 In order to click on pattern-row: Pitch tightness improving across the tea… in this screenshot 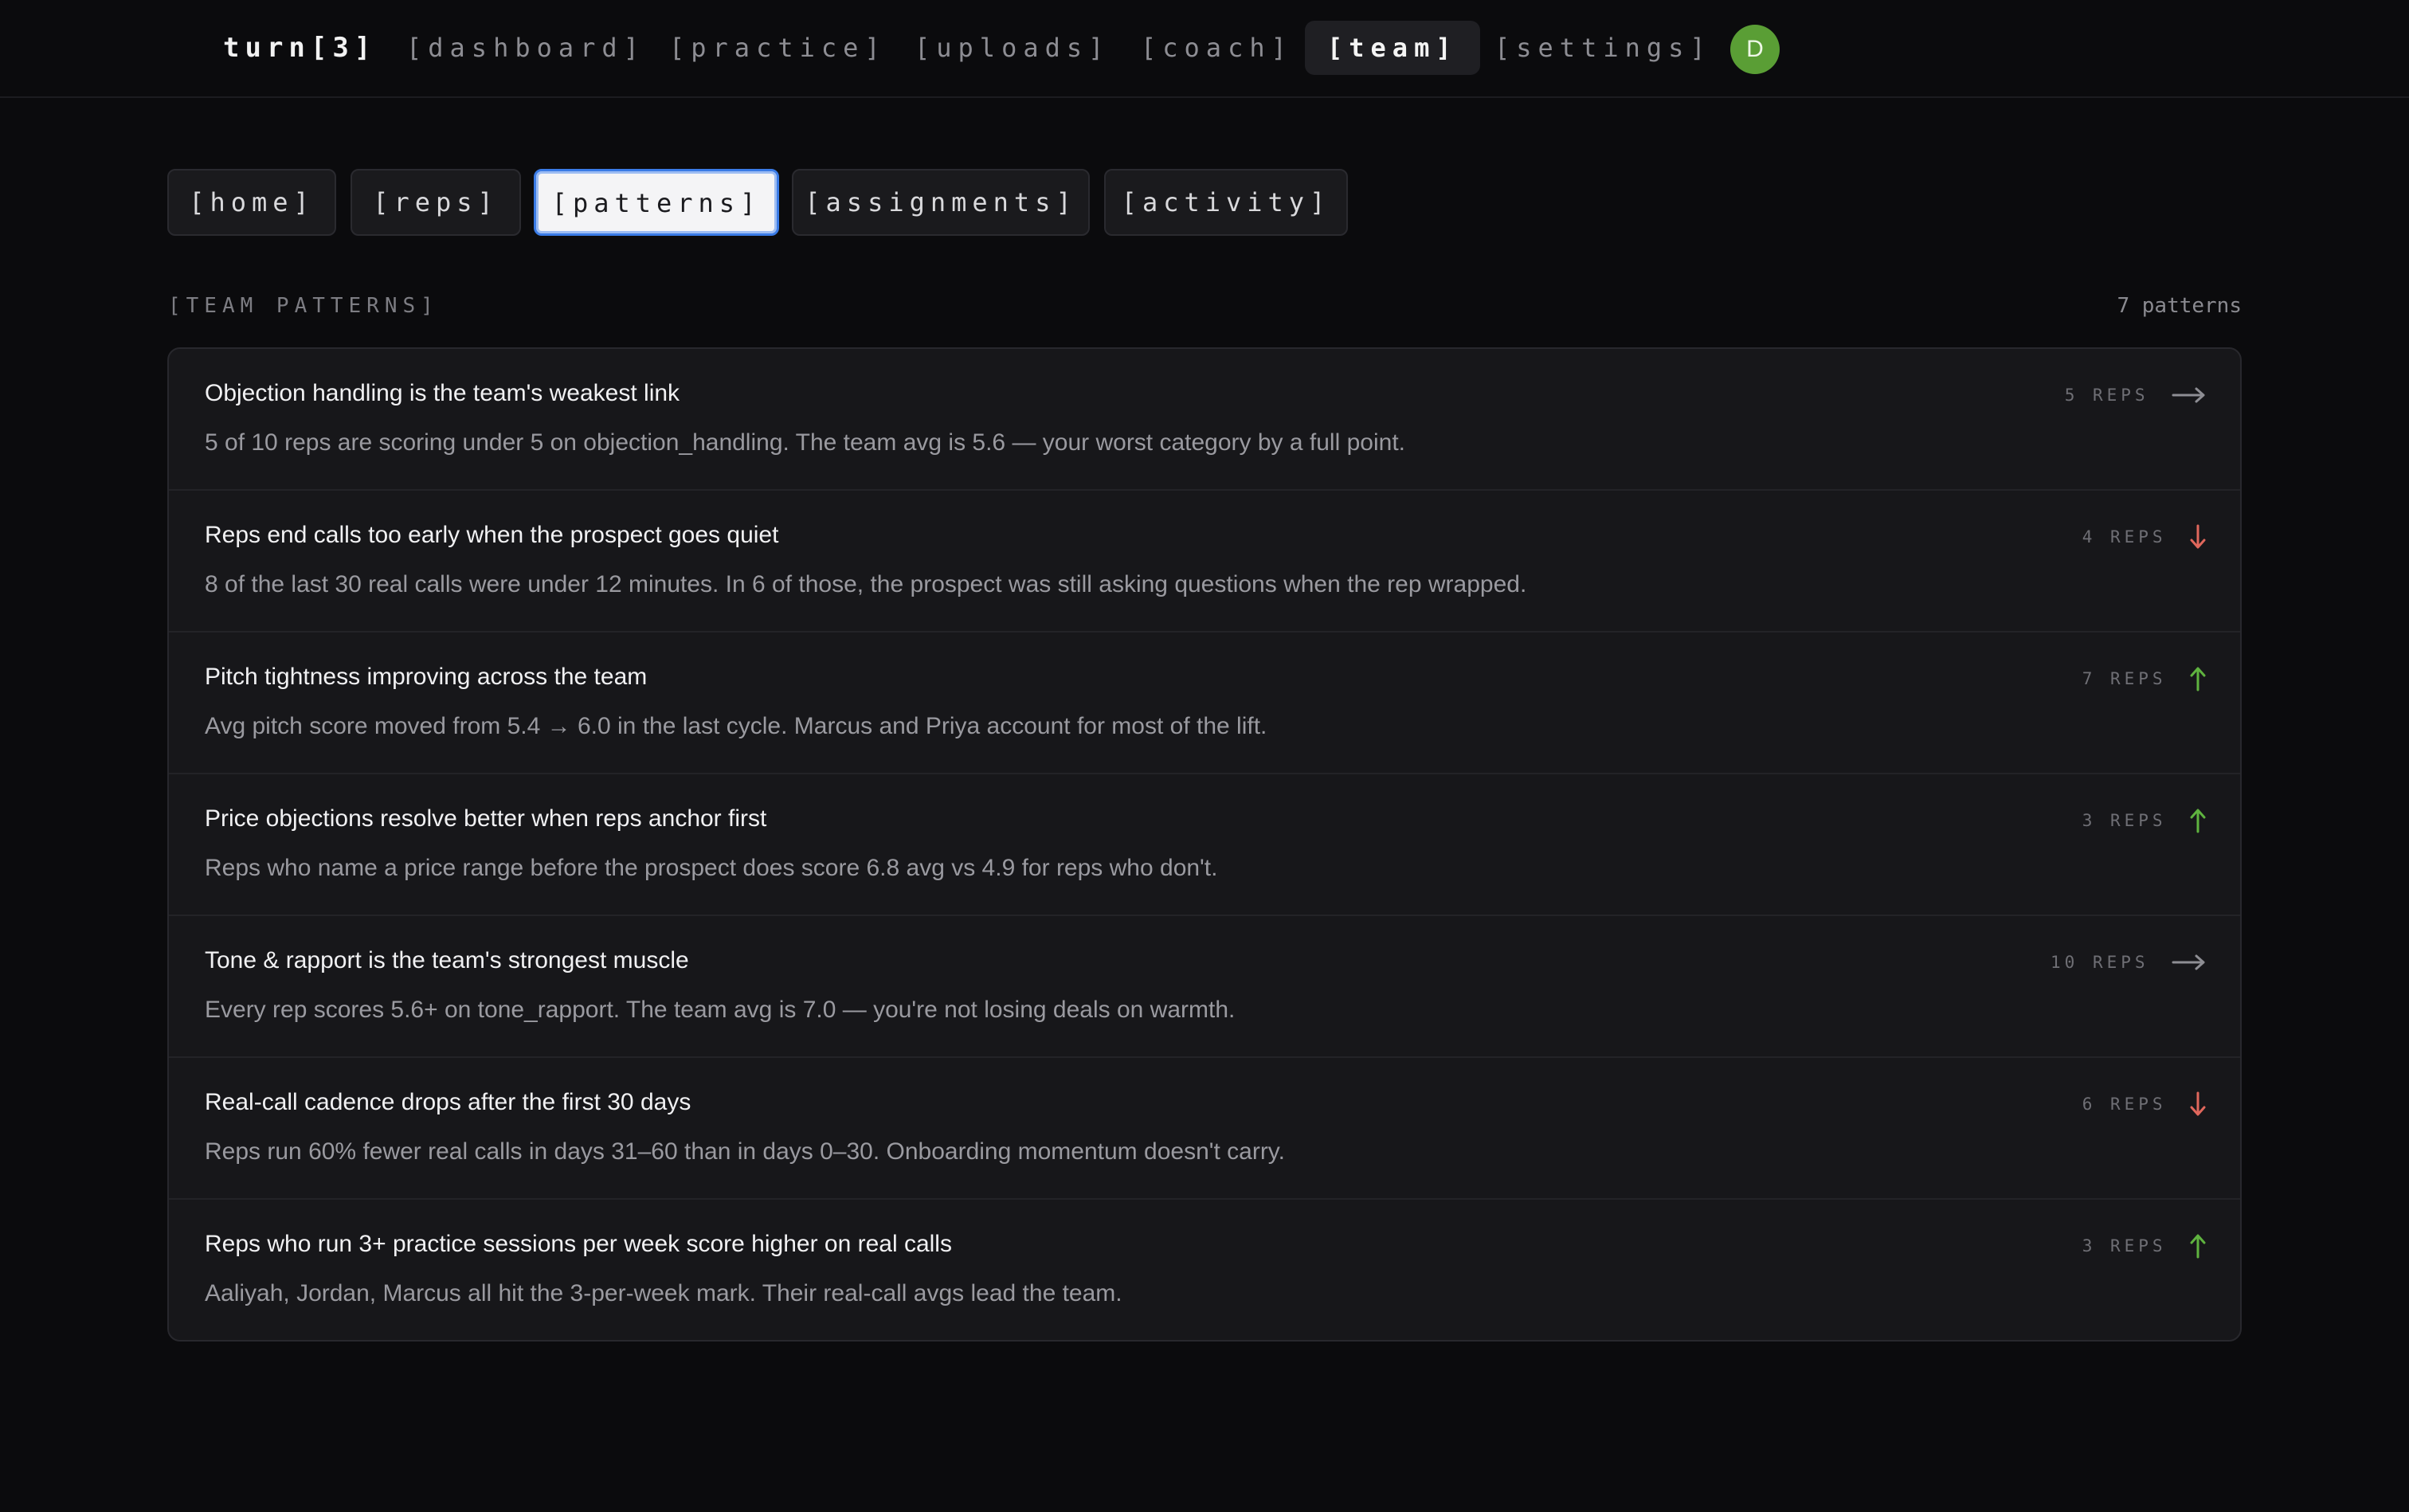, I will do `click(1204, 704)`.